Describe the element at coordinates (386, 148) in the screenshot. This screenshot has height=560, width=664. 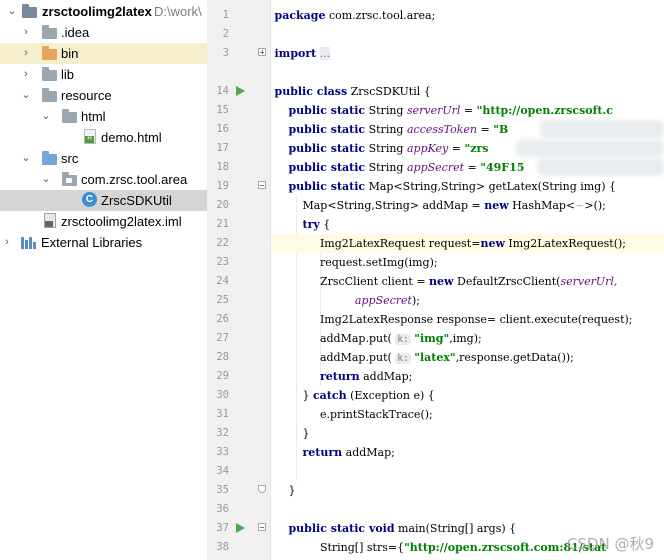
I see `code-text: String` at that location.